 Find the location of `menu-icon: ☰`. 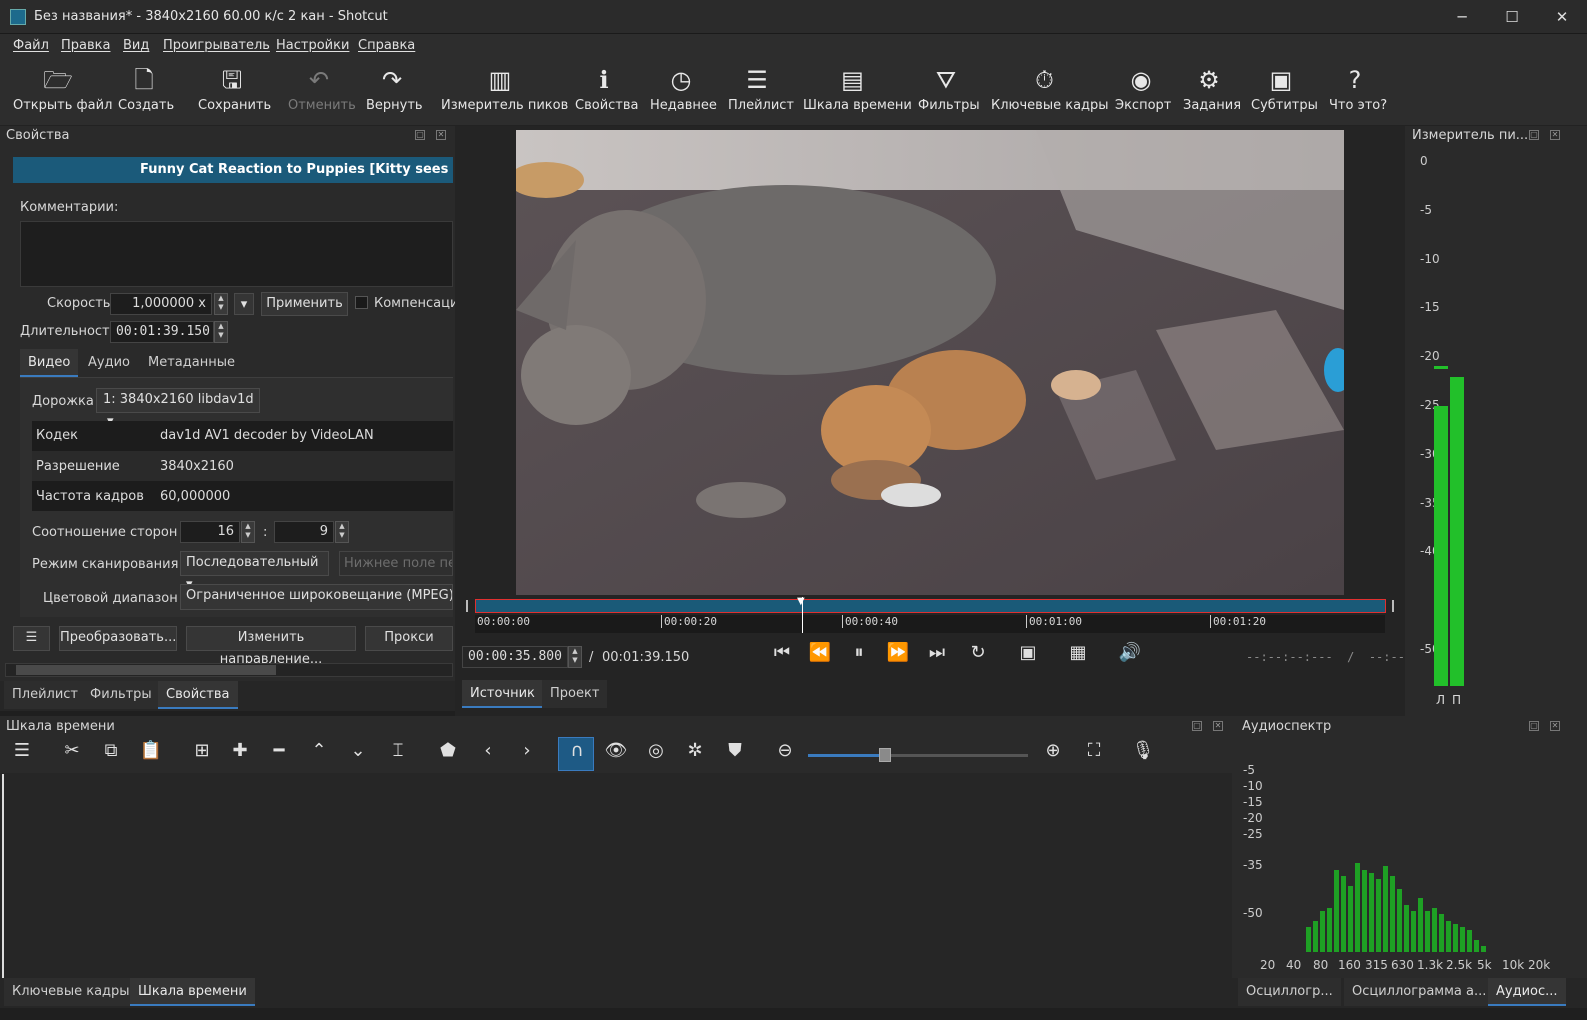

menu-icon: ☰ is located at coordinates (22, 750).